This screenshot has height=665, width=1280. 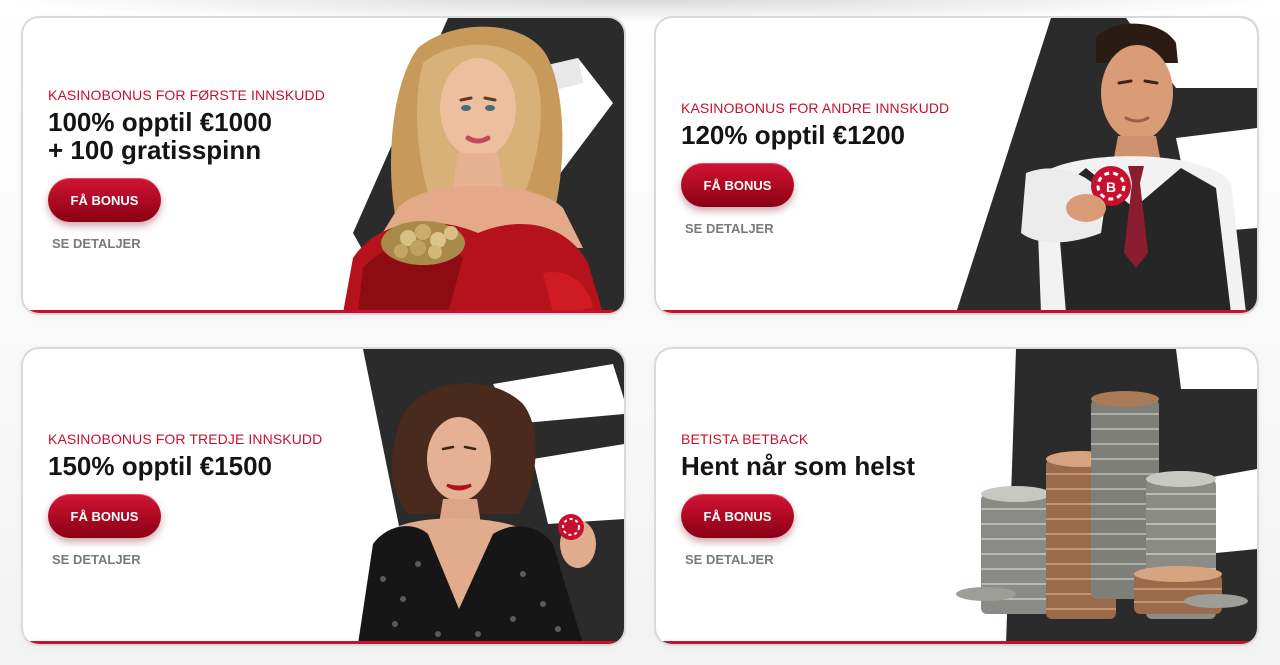 I want to click on promo-headline: 120% opptil €1200, so click(x=793, y=135).